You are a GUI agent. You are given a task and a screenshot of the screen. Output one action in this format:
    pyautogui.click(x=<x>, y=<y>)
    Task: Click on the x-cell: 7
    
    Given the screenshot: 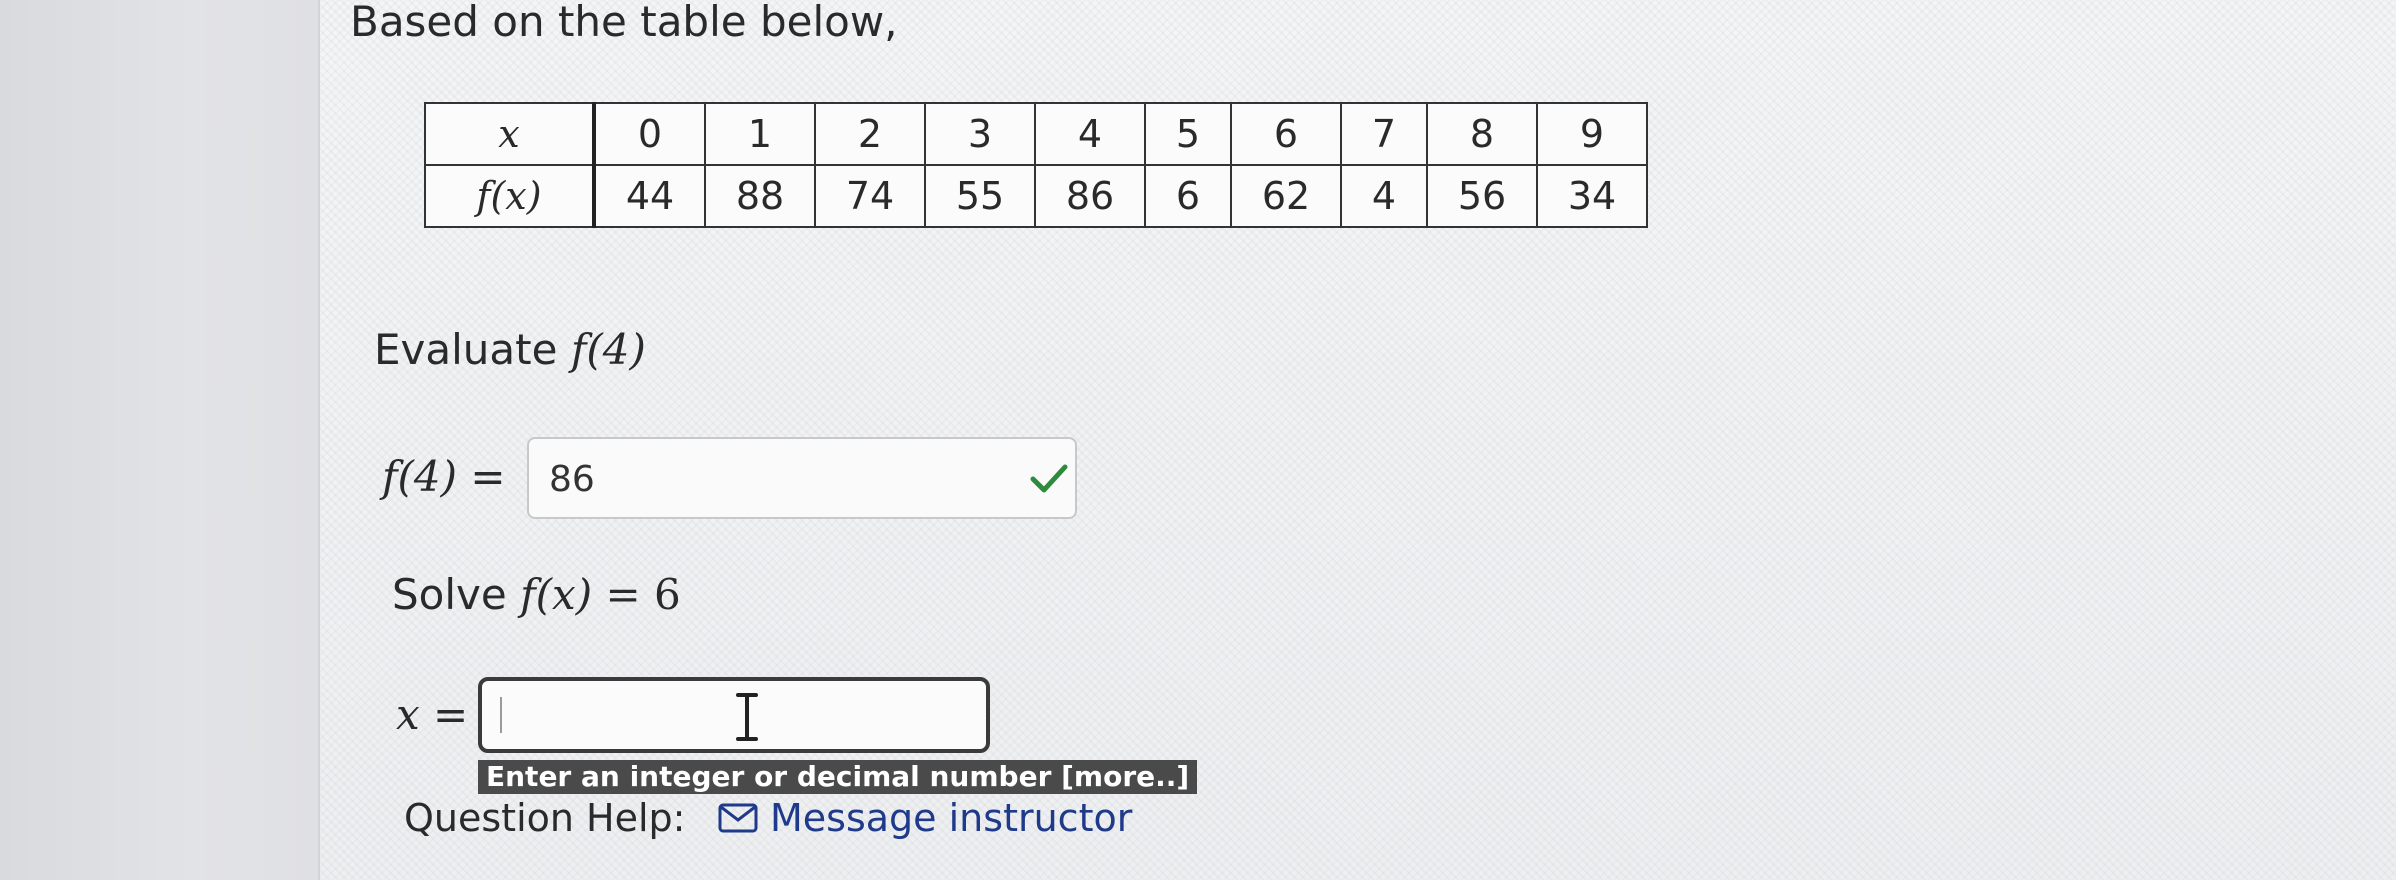 What is the action you would take?
    pyautogui.click(x=1384, y=134)
    